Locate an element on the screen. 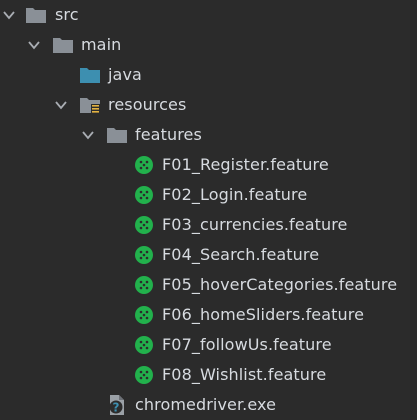  tree-item-feature-file: F07_followUs.feature is located at coordinates (208, 345).